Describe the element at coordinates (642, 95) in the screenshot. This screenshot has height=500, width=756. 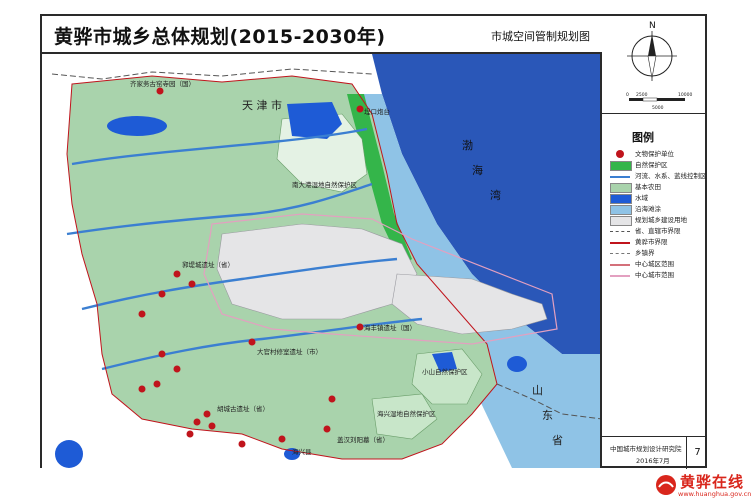
I see `scale-tick: 2500` at that location.